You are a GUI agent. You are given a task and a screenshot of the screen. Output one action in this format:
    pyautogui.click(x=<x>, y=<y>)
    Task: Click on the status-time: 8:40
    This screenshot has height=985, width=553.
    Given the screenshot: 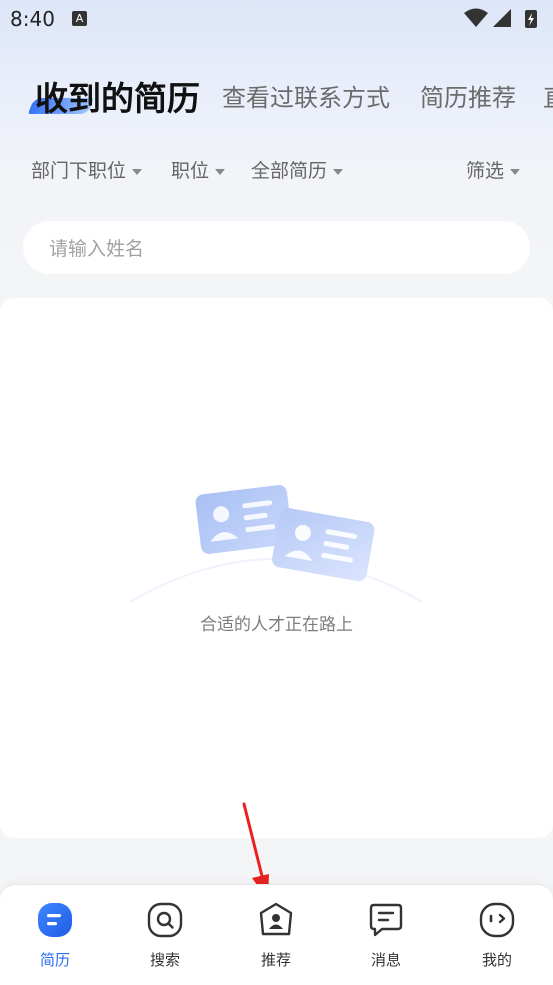 What is the action you would take?
    pyautogui.click(x=32, y=19)
    